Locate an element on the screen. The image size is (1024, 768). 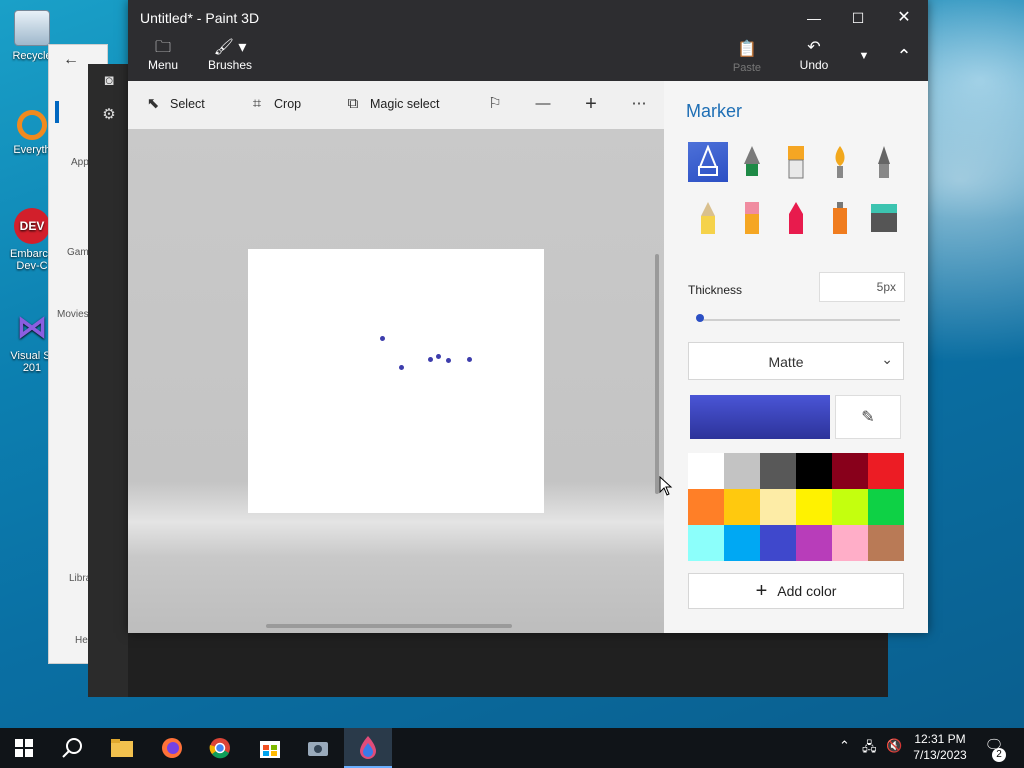
zoom-in-button: + is located at coordinates (591, 104).